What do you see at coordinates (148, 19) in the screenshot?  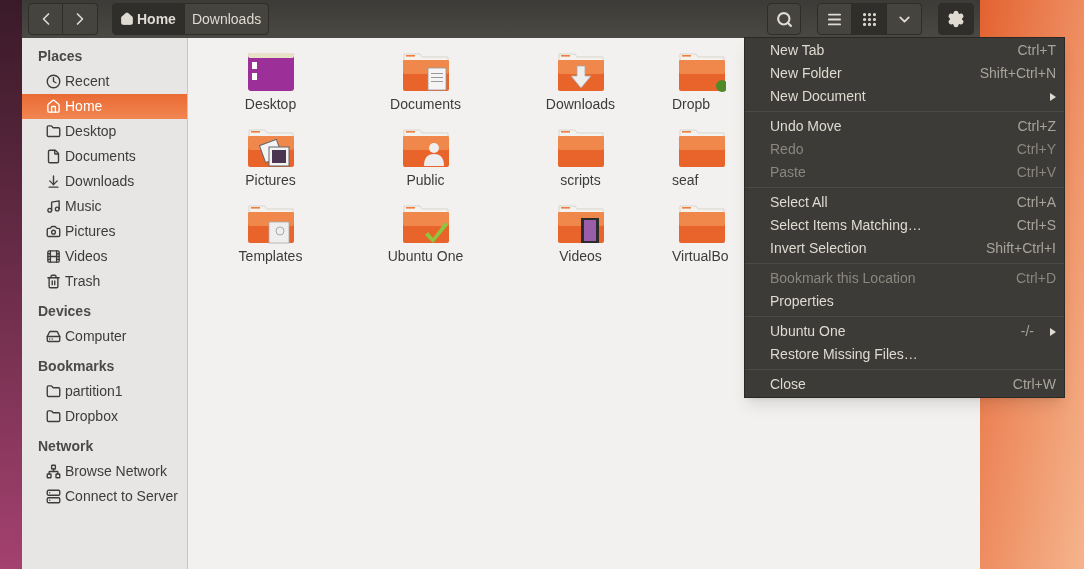 I see `breadcrumb-button: Home` at bounding box center [148, 19].